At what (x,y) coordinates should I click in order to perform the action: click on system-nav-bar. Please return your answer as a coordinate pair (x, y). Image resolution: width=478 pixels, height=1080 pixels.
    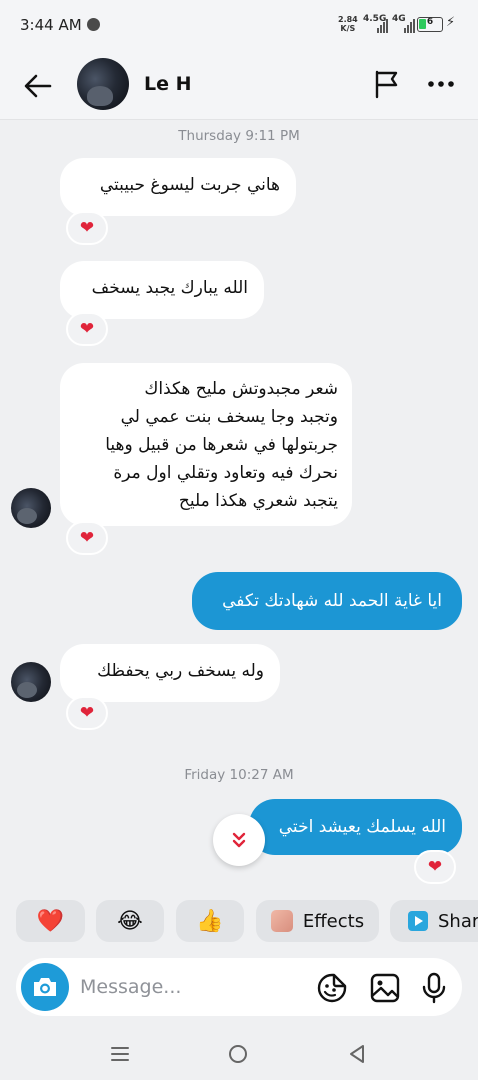
    Looking at the image, I should click on (239, 1055).